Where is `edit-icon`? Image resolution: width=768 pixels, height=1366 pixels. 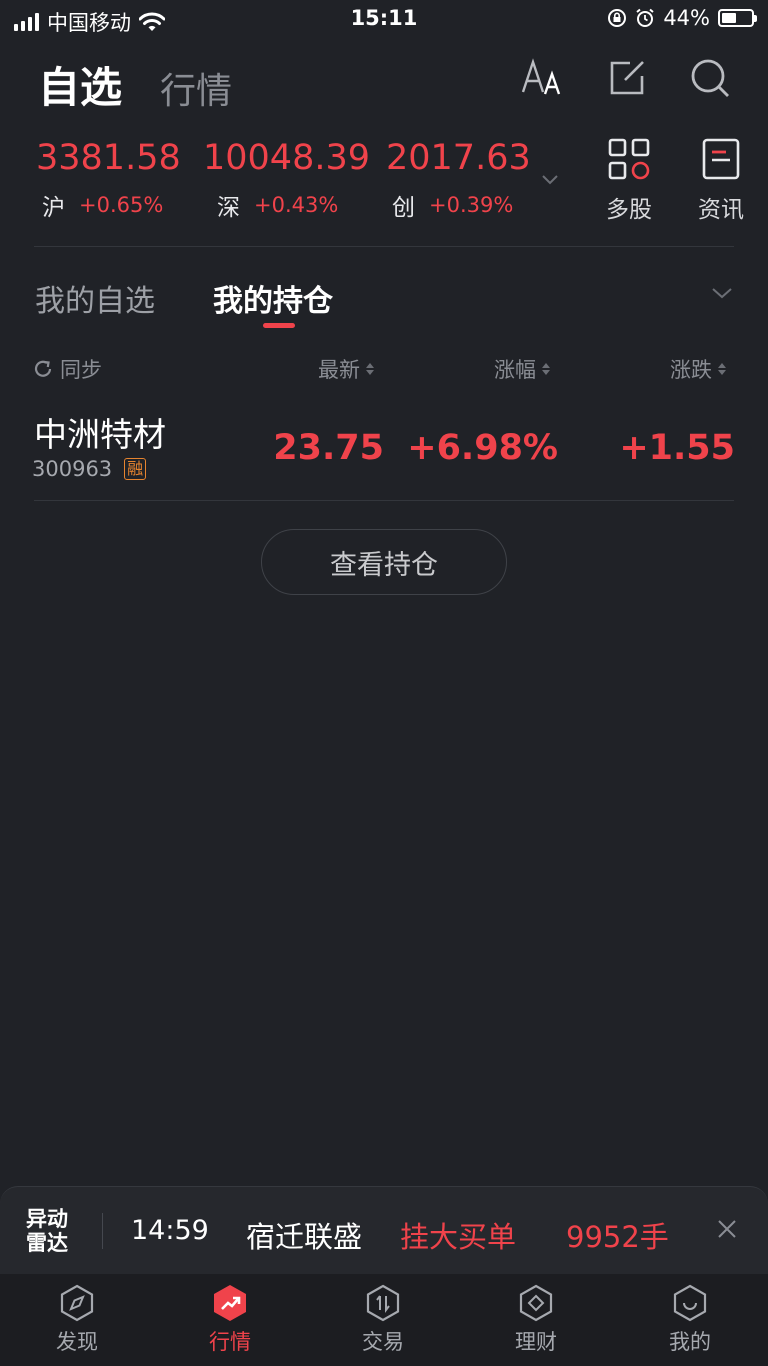 edit-icon is located at coordinates (628, 78).